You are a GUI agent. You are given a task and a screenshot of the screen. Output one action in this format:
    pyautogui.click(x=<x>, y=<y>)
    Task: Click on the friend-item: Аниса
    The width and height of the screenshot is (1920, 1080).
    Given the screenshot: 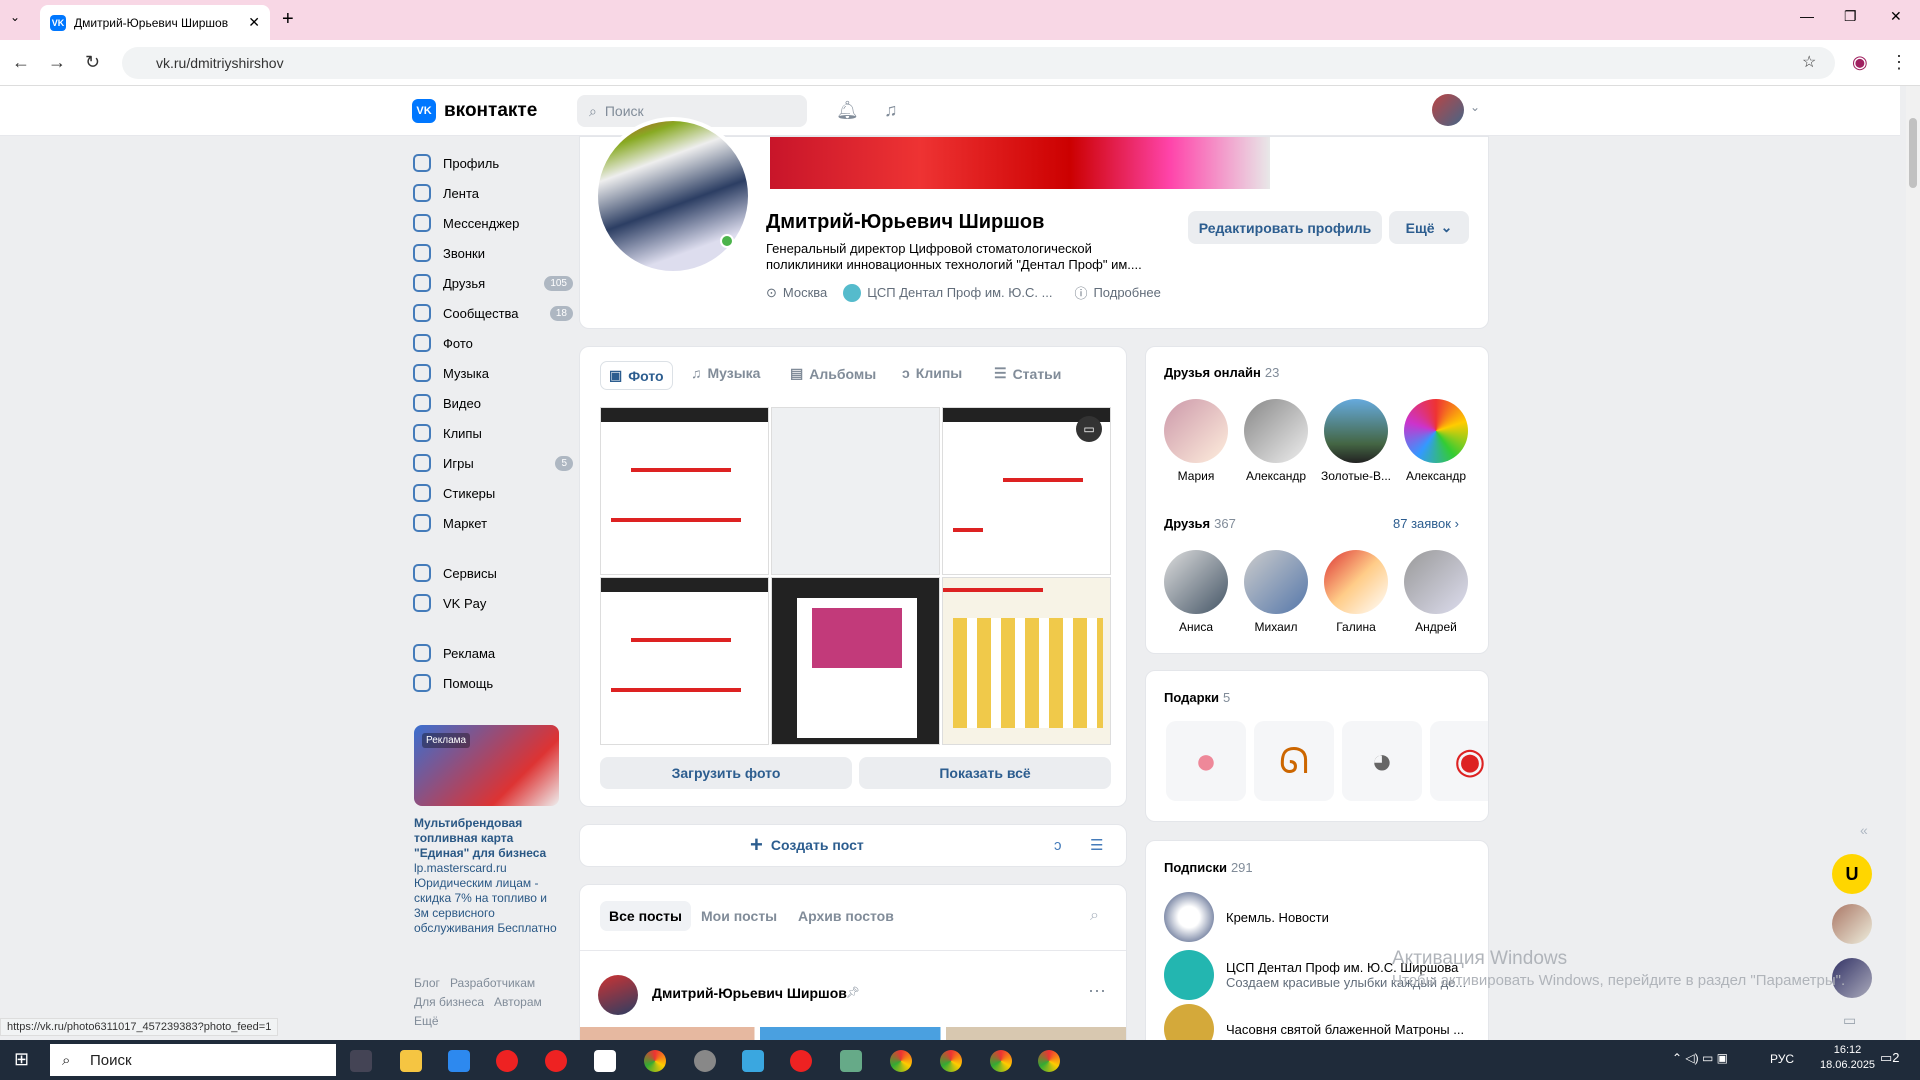 What is the action you would take?
    pyautogui.click(x=1196, y=592)
    